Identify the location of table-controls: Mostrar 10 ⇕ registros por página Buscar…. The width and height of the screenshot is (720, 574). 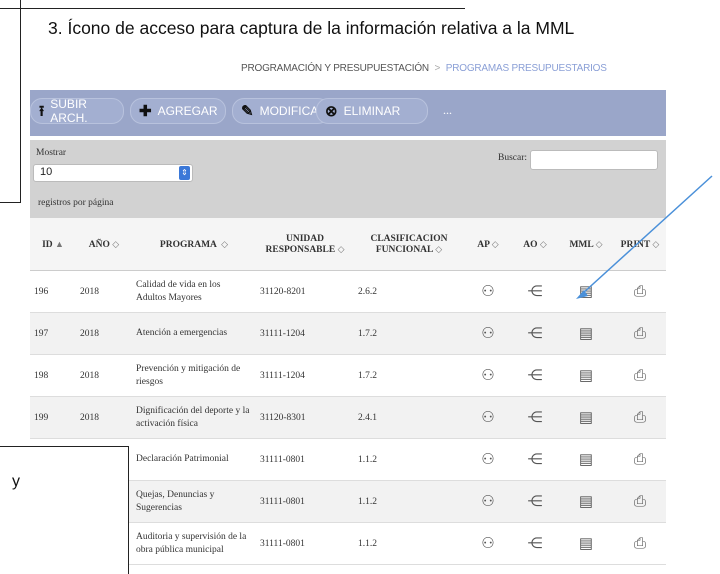
(348, 179).